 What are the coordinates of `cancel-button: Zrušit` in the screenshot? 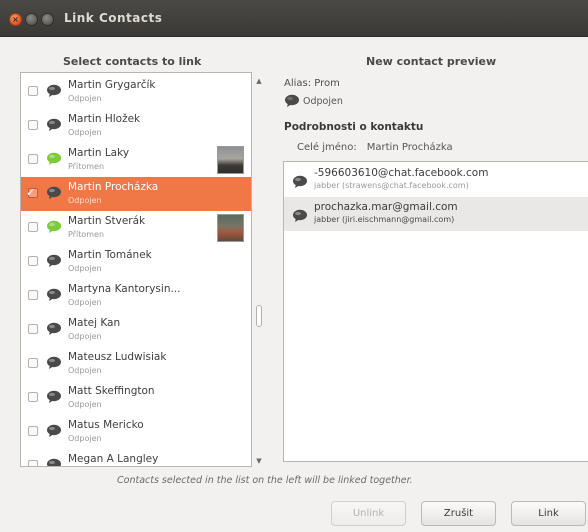 It's located at (458, 513).